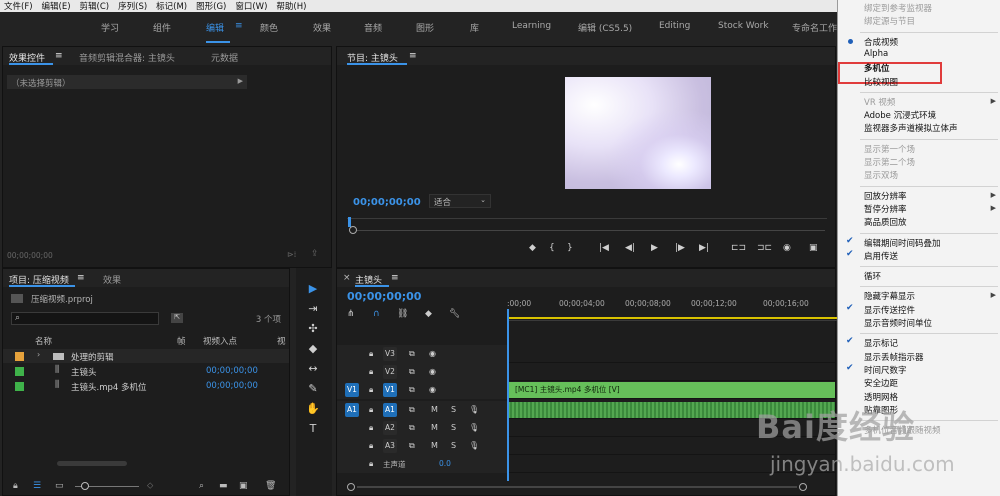  Describe the element at coordinates (638, 133) in the screenshot. I see `video-frame` at that location.